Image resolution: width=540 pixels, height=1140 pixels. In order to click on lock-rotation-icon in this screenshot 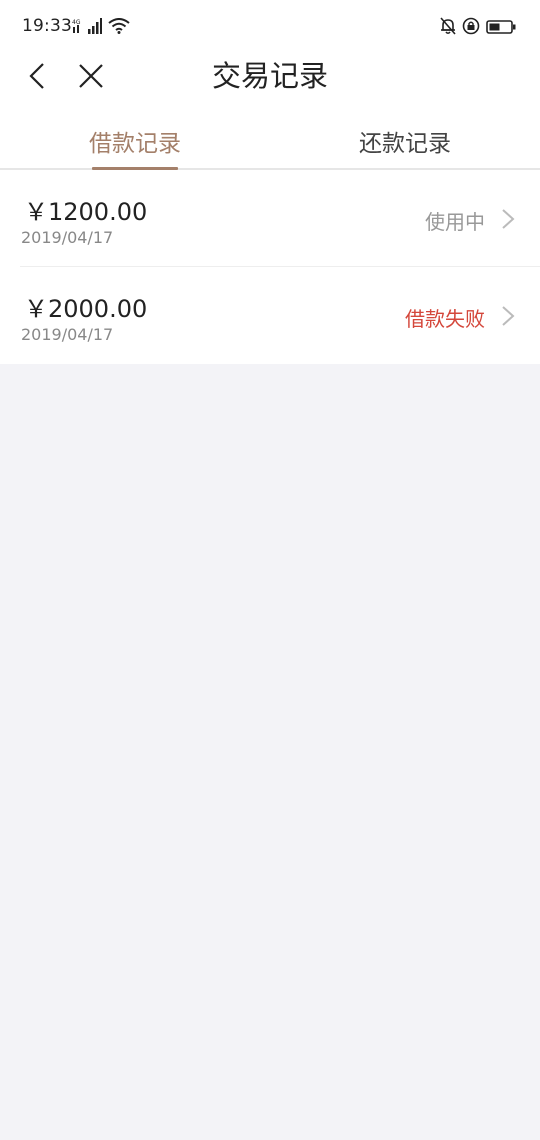, I will do `click(471, 28)`.